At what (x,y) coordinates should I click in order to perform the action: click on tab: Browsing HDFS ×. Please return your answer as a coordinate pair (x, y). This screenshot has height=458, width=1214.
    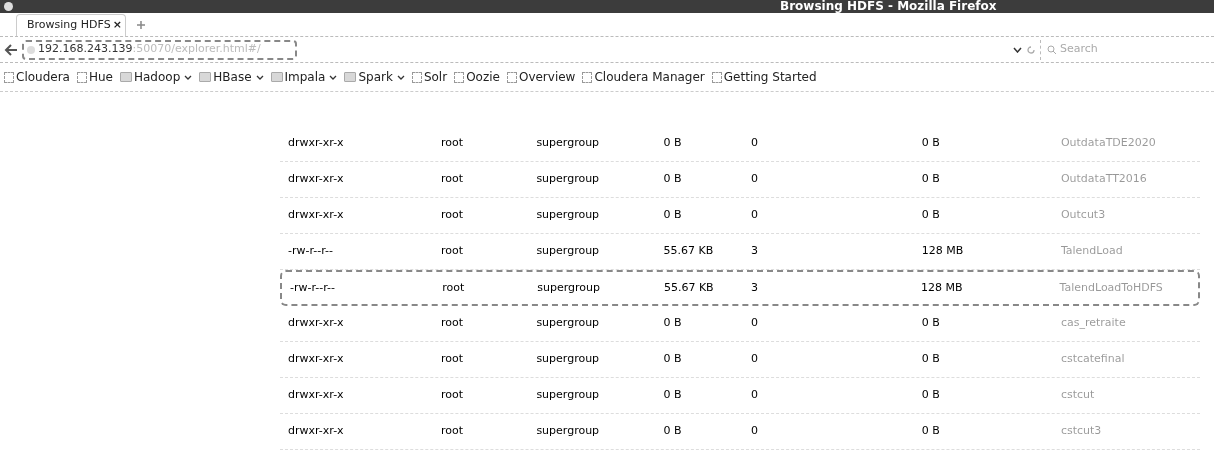
    Looking at the image, I should click on (71, 25).